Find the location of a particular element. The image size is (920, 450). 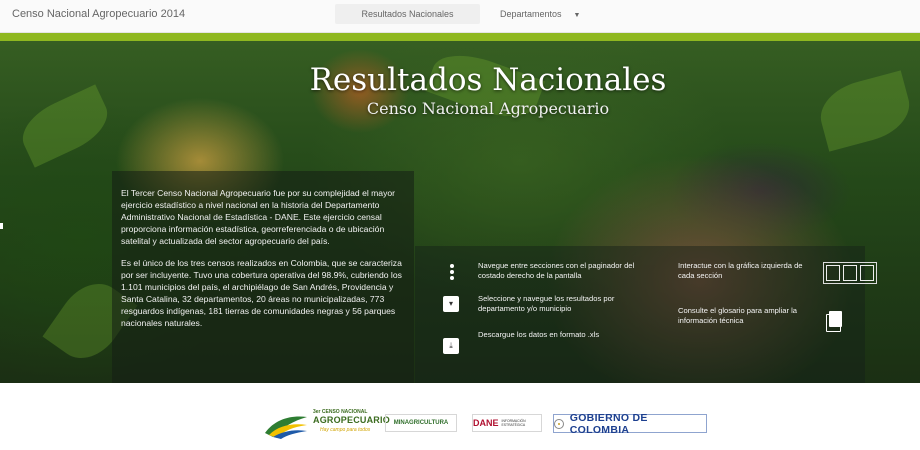

gobierno-text: GOBIERNO DE COLOMBIA is located at coordinates (608, 423).